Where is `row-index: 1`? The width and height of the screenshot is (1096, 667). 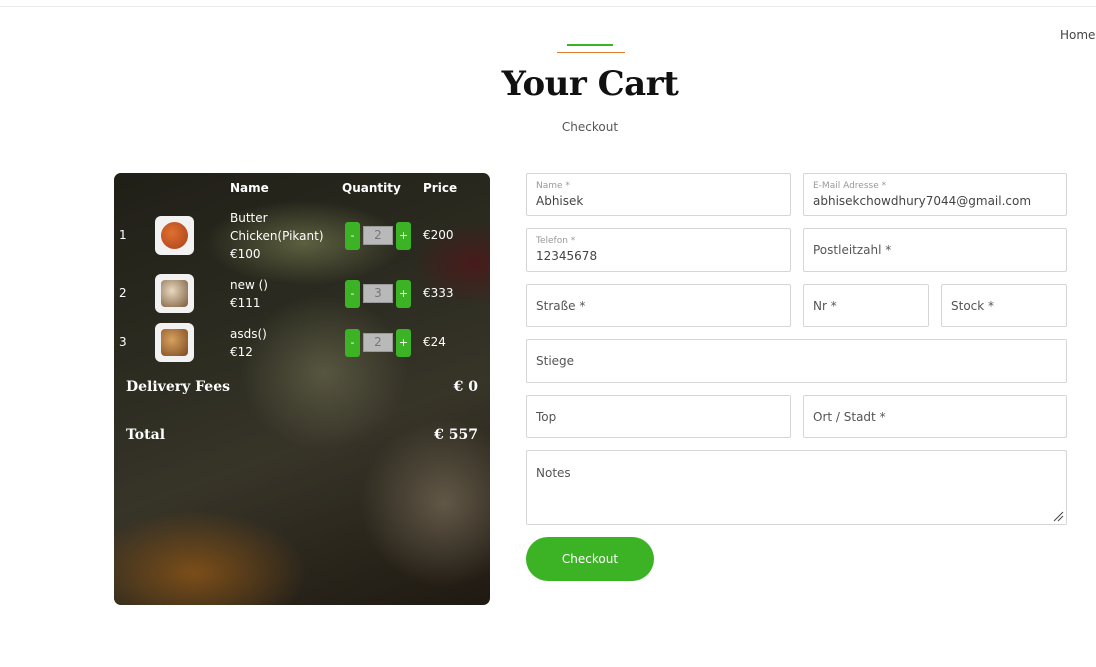
row-index: 1 is located at coordinates (123, 235).